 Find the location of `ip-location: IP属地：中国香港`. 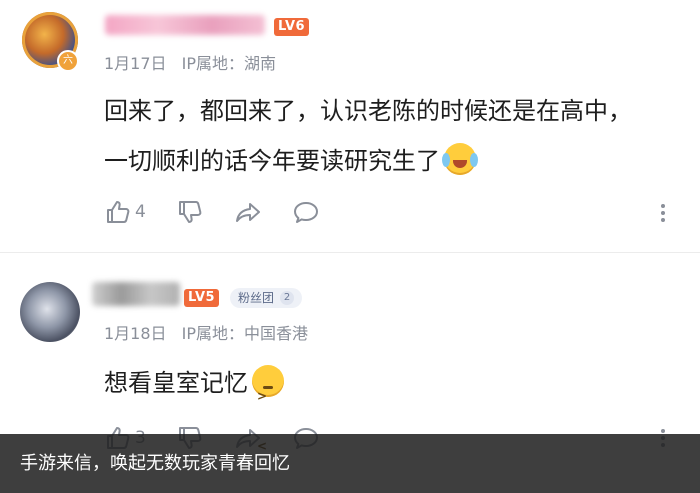

ip-location: IP属地：中国香港 is located at coordinates (245, 333).